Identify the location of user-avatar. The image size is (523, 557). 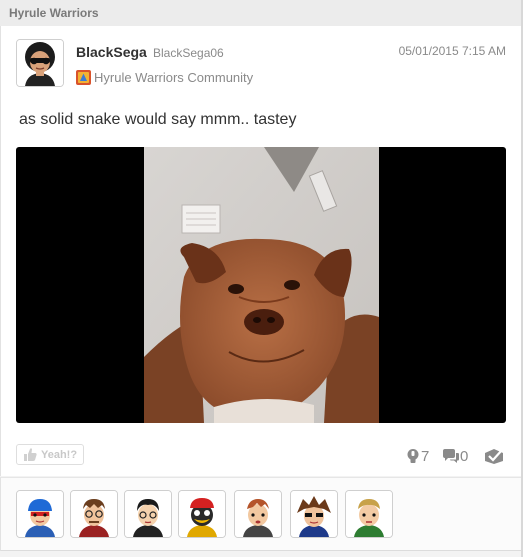
(40, 63).